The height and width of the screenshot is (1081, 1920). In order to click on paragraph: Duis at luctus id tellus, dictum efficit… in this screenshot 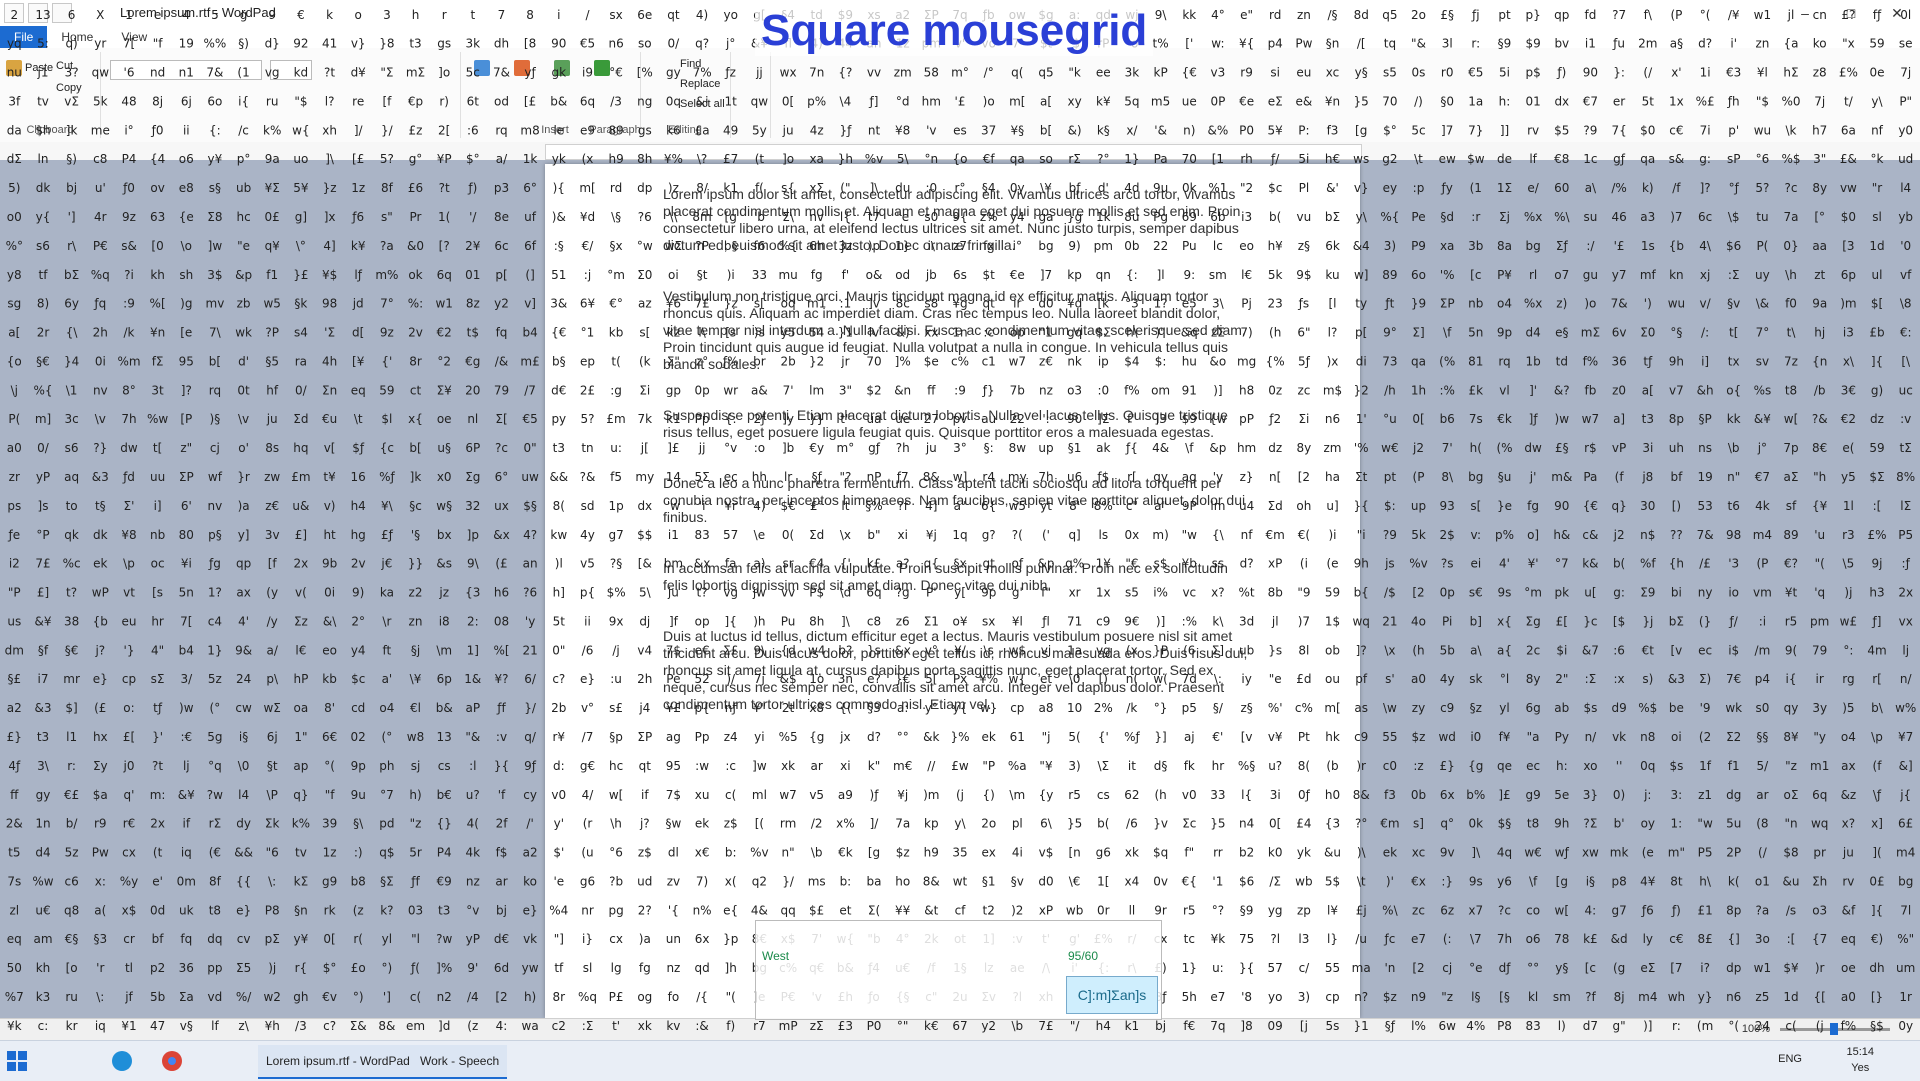, I will do `click(955, 670)`.